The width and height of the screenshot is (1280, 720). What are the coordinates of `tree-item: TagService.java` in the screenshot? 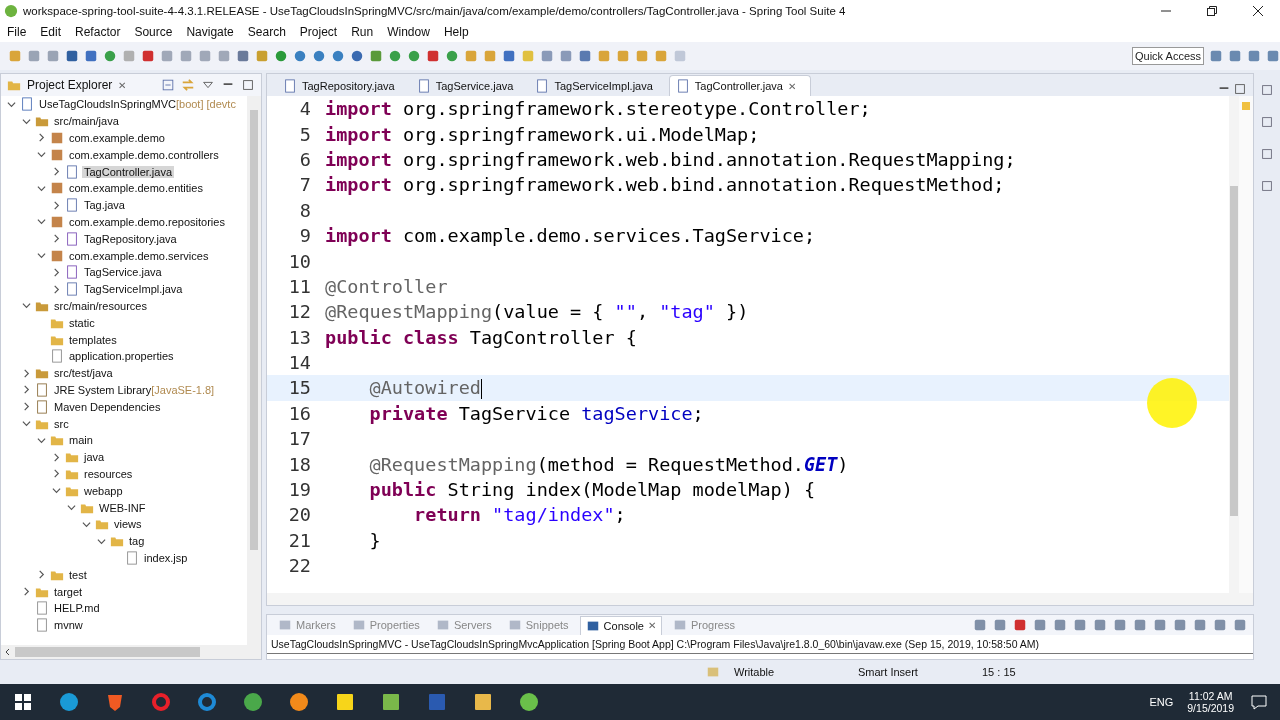 It's located at (123, 272).